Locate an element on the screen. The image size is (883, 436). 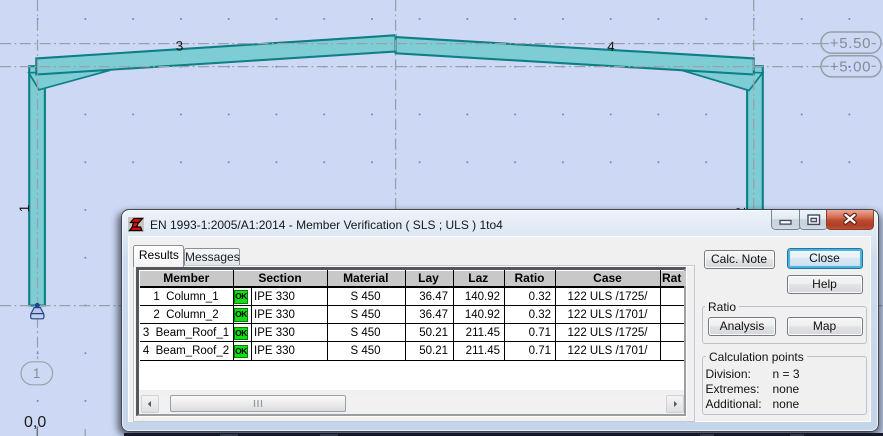
svg-text: 3 is located at coordinates (179, 45).